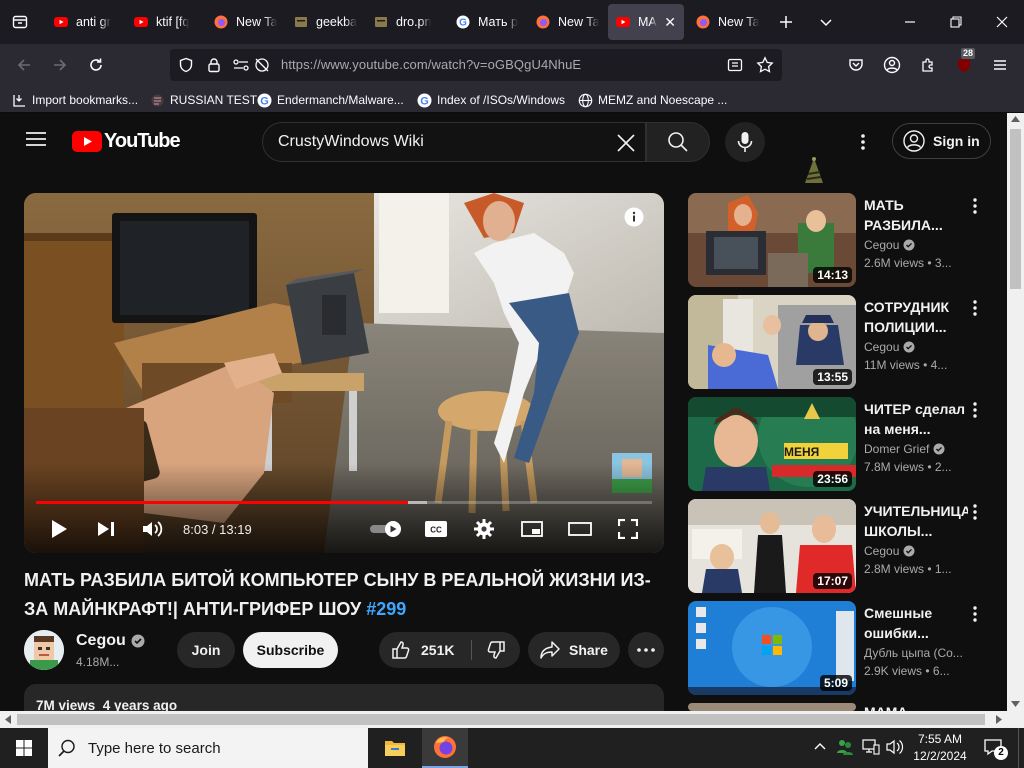 The height and width of the screenshot is (768, 1024). Describe the element at coordinates (735, 65) in the screenshot. I see `reader-view-icon` at that location.